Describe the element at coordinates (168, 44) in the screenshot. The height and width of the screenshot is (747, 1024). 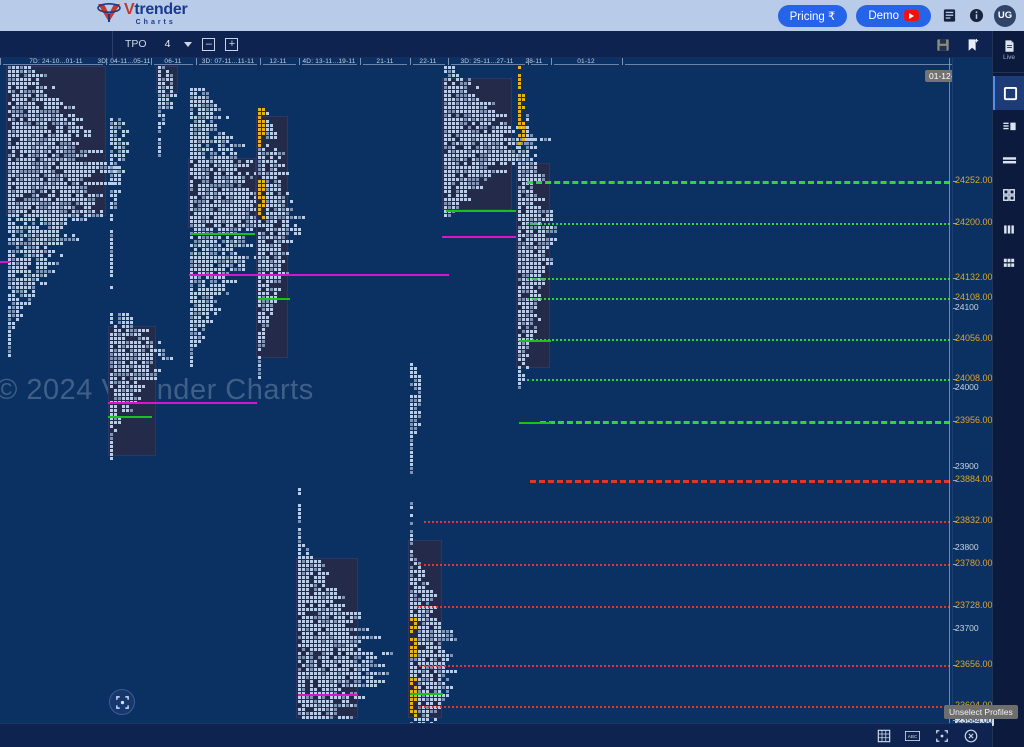
I see `tpo-mode-value: 4` at that location.